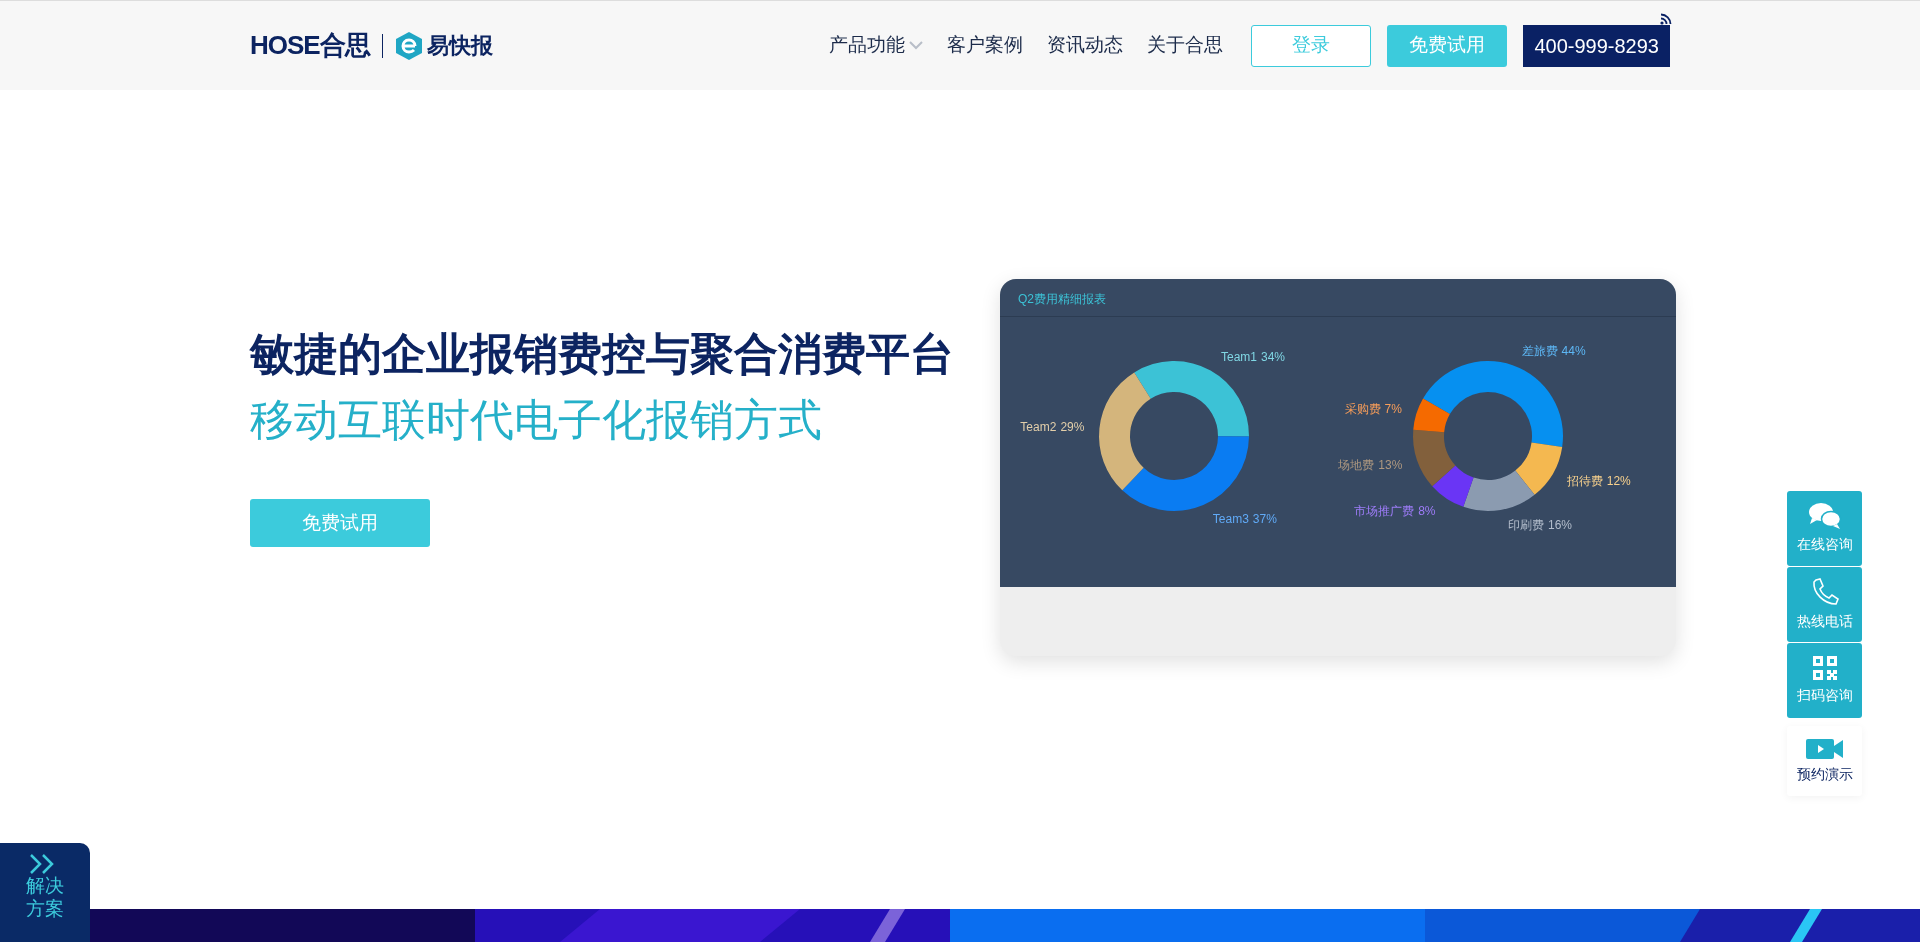 The height and width of the screenshot is (942, 1920). Describe the element at coordinates (1824, 761) in the screenshot. I see `side-tool-button: 预约演示` at that location.